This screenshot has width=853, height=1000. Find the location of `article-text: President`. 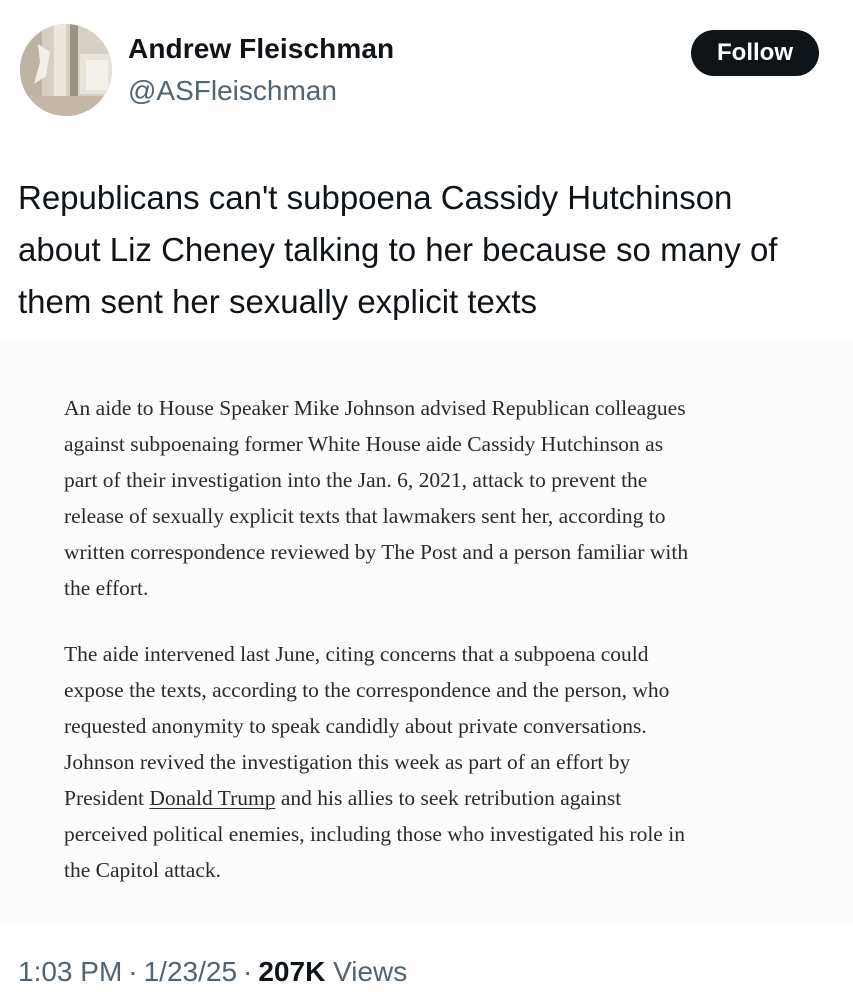

article-text: President is located at coordinates (107, 798).